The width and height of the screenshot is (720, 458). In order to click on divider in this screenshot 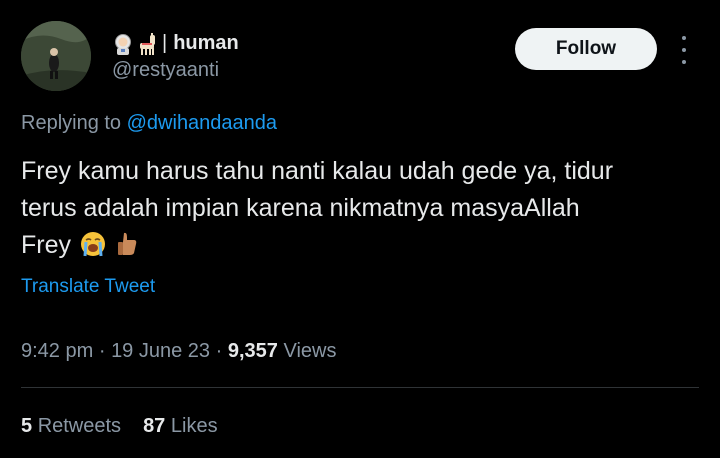, I will do `click(360, 387)`.